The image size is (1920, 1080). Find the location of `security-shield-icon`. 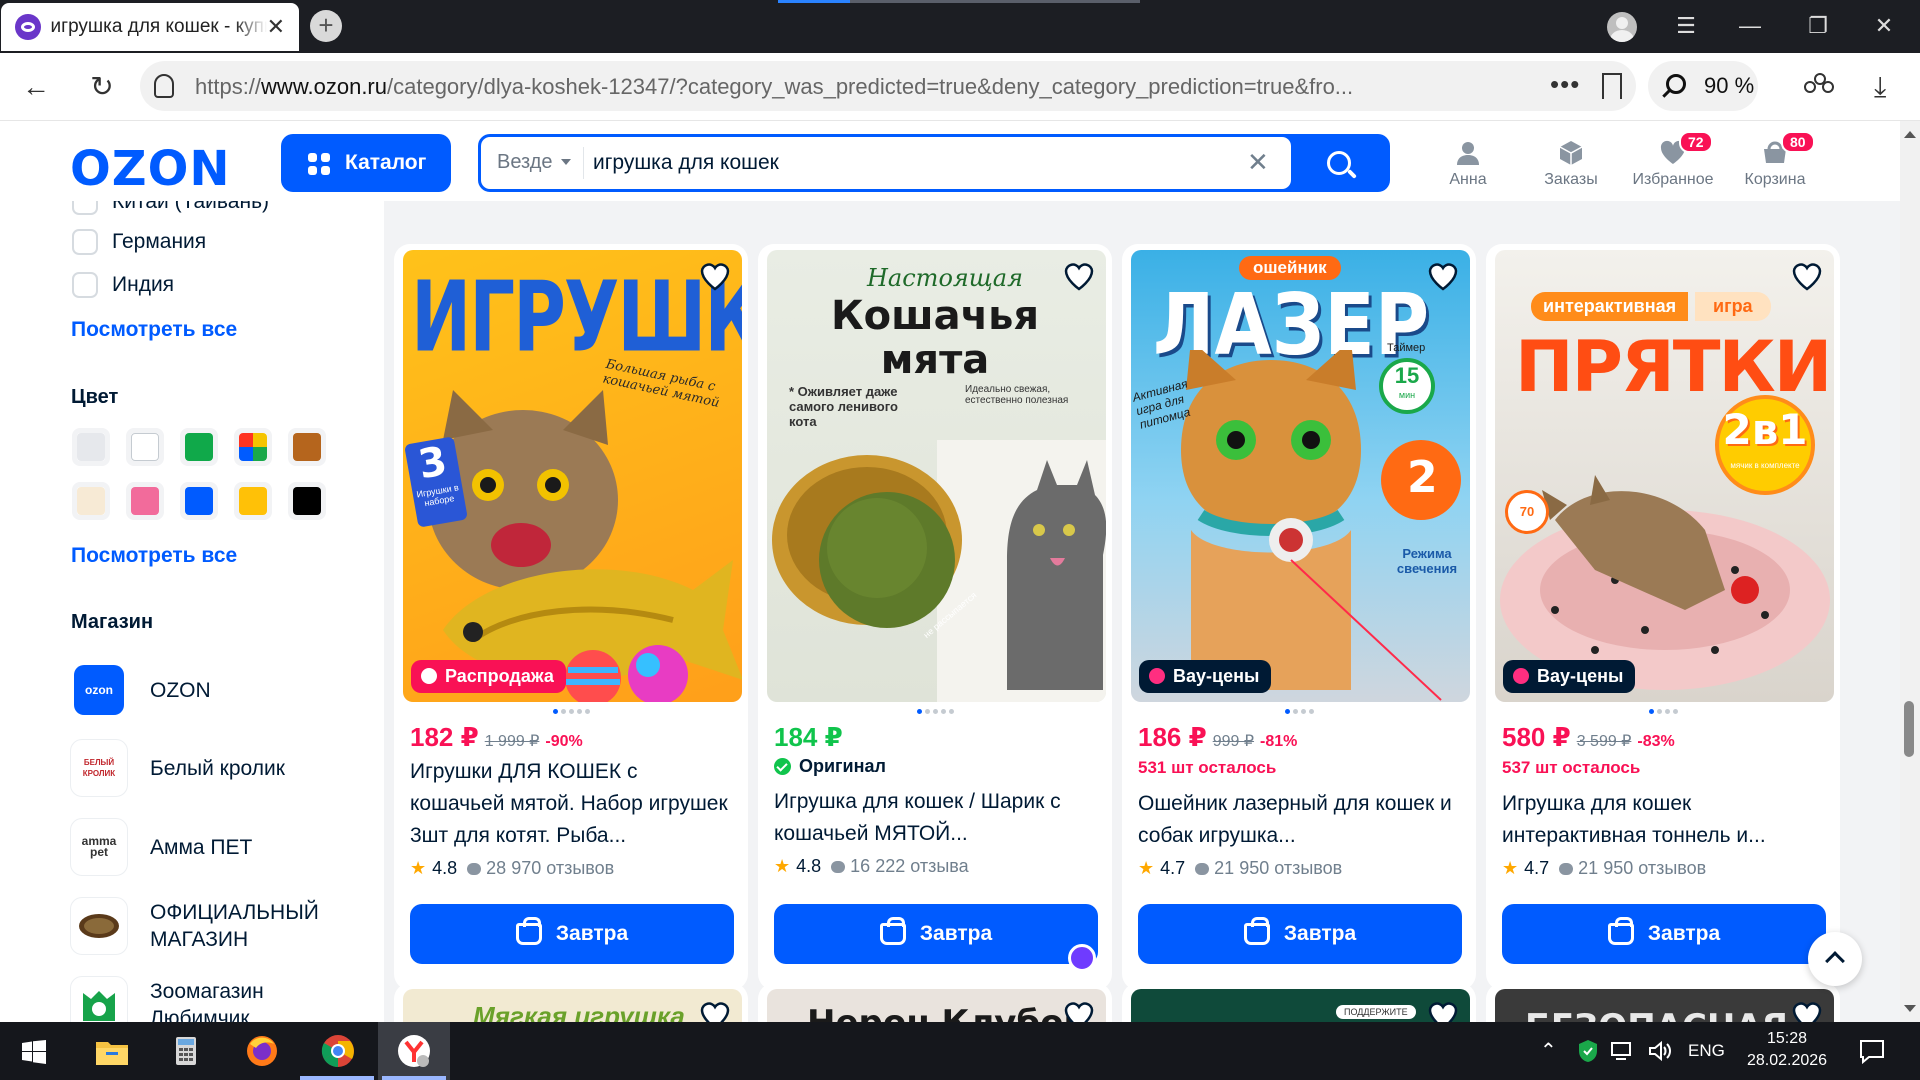

security-shield-icon is located at coordinates (1588, 1051).